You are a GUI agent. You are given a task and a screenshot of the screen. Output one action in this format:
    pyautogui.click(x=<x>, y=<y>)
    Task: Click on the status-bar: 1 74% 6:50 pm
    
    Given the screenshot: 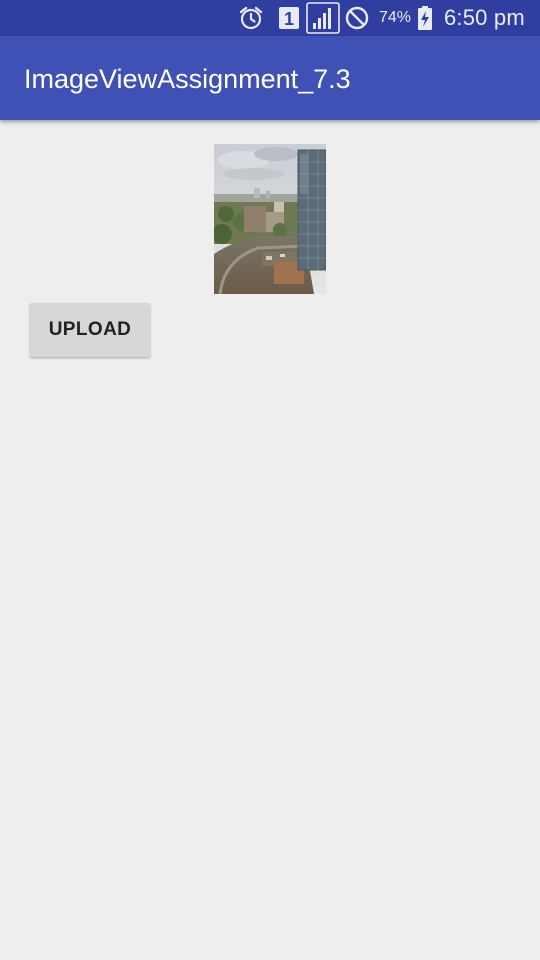 What is the action you would take?
    pyautogui.click(x=270, y=18)
    